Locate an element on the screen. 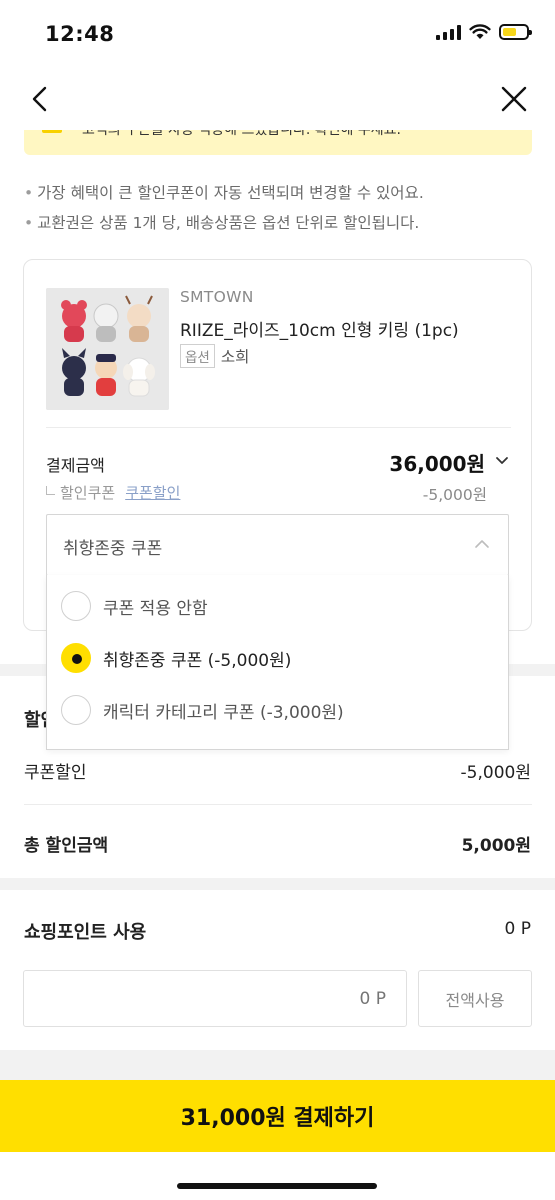 This screenshot has width=555, height=1200. chevron-down-icon is located at coordinates (502, 461).